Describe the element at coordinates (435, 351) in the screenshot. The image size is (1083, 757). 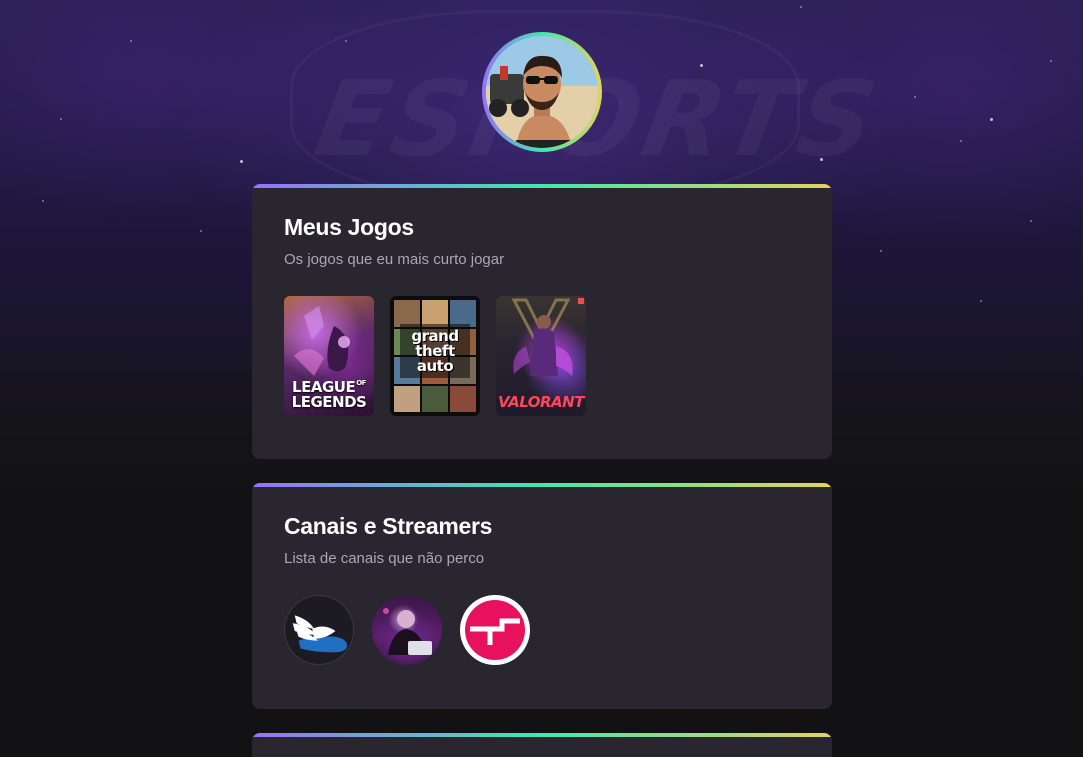
I see `gta-logo: grand theft auto` at that location.